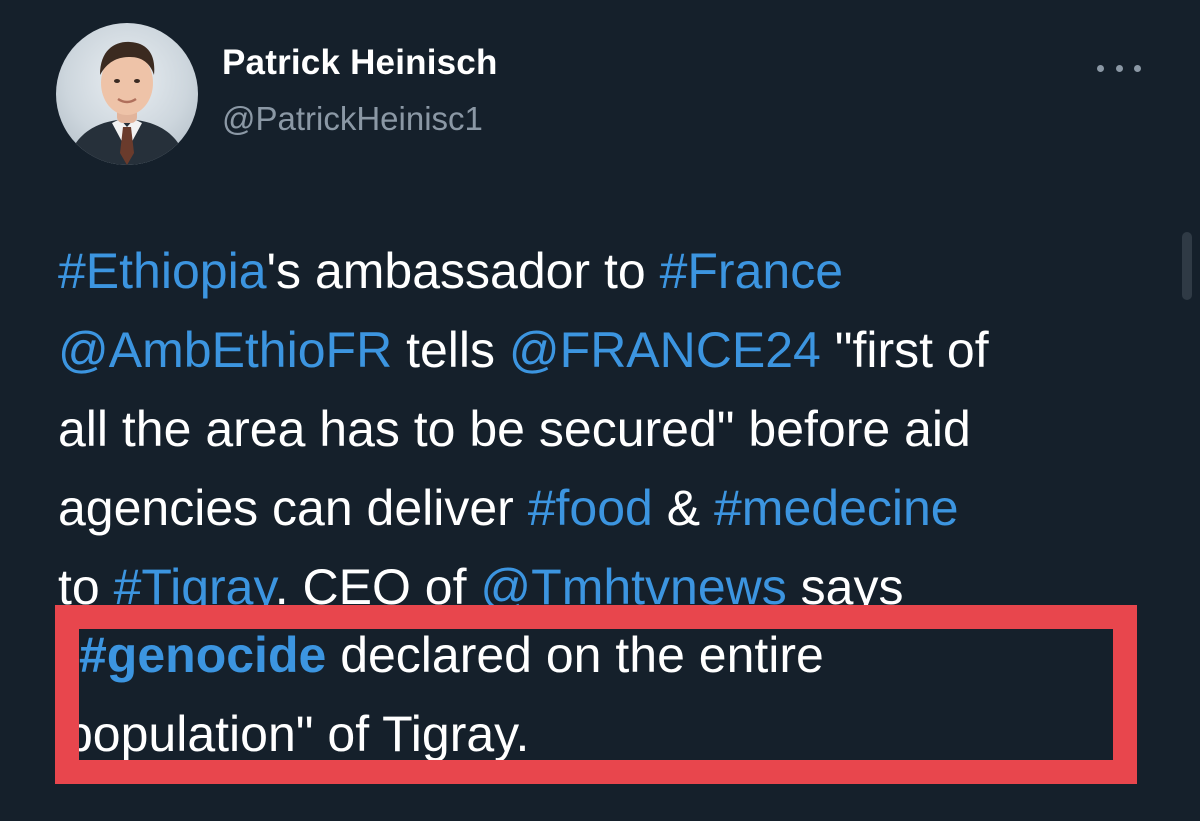 The height and width of the screenshot is (821, 1200). I want to click on tweet-line: agencies can deliver #food & #medecine, so click(613, 508).